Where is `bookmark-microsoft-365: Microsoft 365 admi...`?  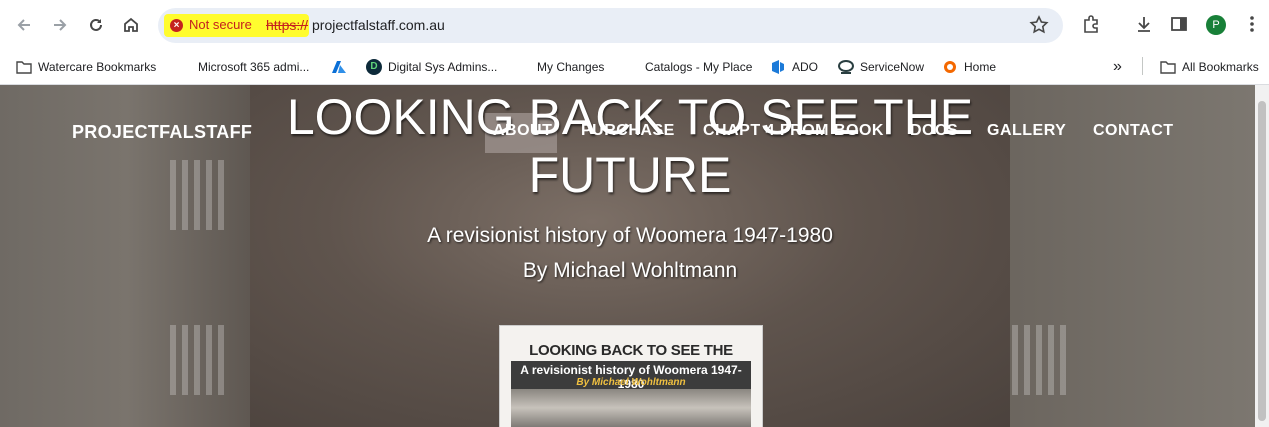
bookmark-microsoft-365: Microsoft 365 admi... is located at coordinates (242, 67).